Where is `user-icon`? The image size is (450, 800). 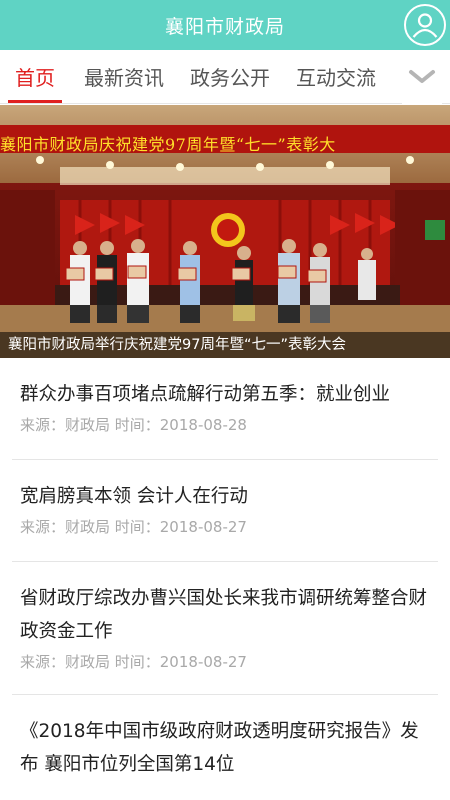 user-icon is located at coordinates (425, 25).